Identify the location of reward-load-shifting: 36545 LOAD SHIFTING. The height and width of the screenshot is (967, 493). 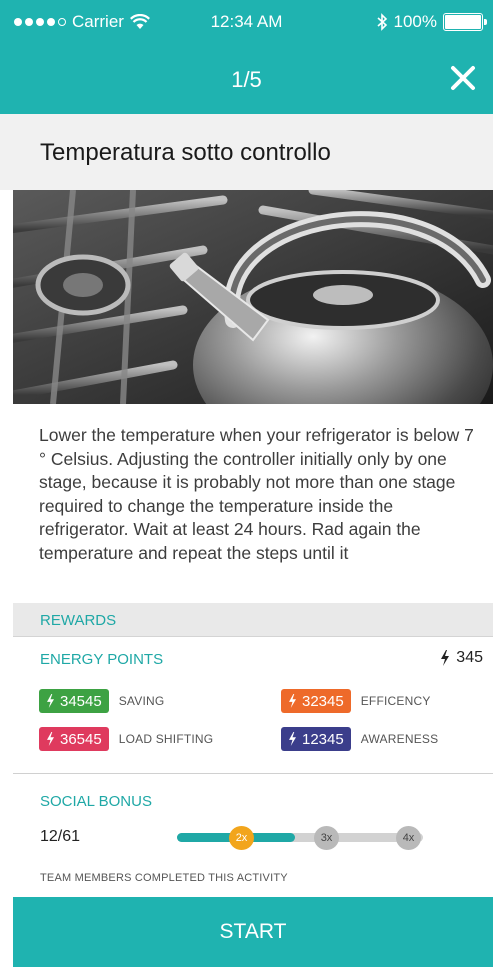
(126, 739).